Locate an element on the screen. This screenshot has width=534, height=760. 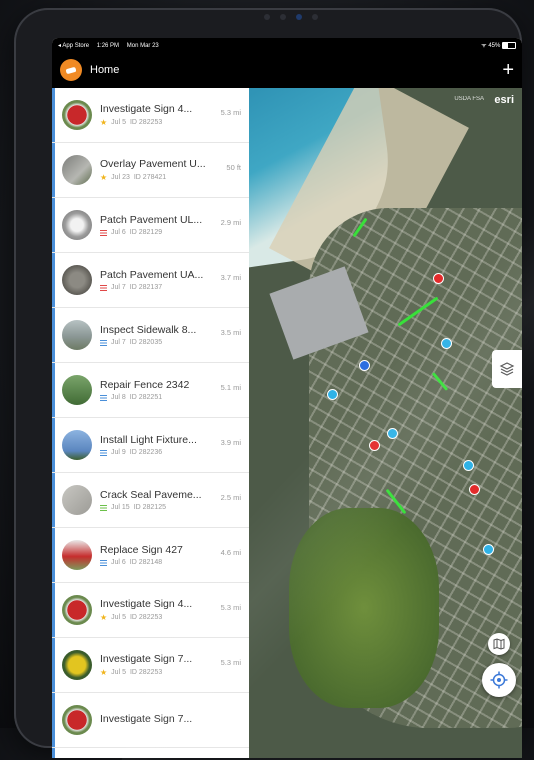
work-order-meta: Jul 6 ID 282129 is located at coordinates (174, 232).